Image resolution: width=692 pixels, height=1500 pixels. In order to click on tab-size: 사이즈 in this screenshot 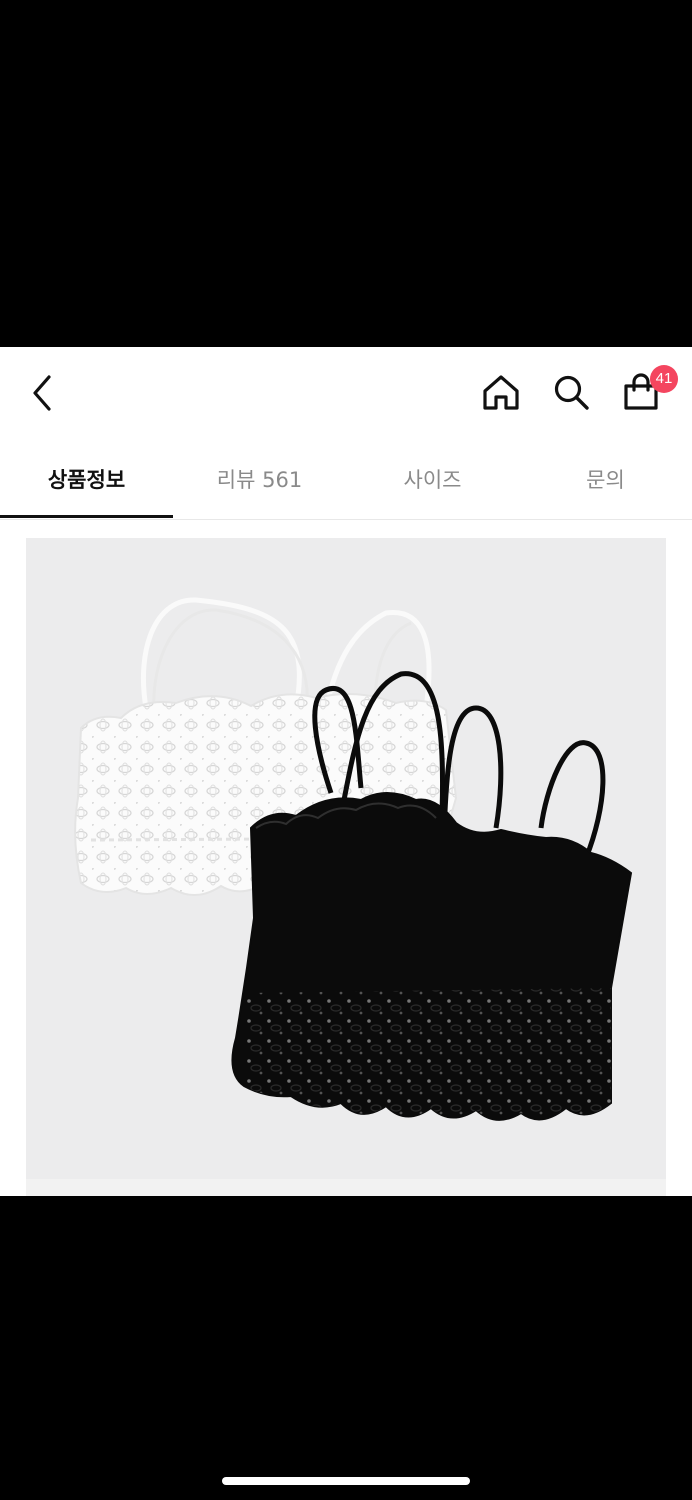, I will do `click(432, 479)`.